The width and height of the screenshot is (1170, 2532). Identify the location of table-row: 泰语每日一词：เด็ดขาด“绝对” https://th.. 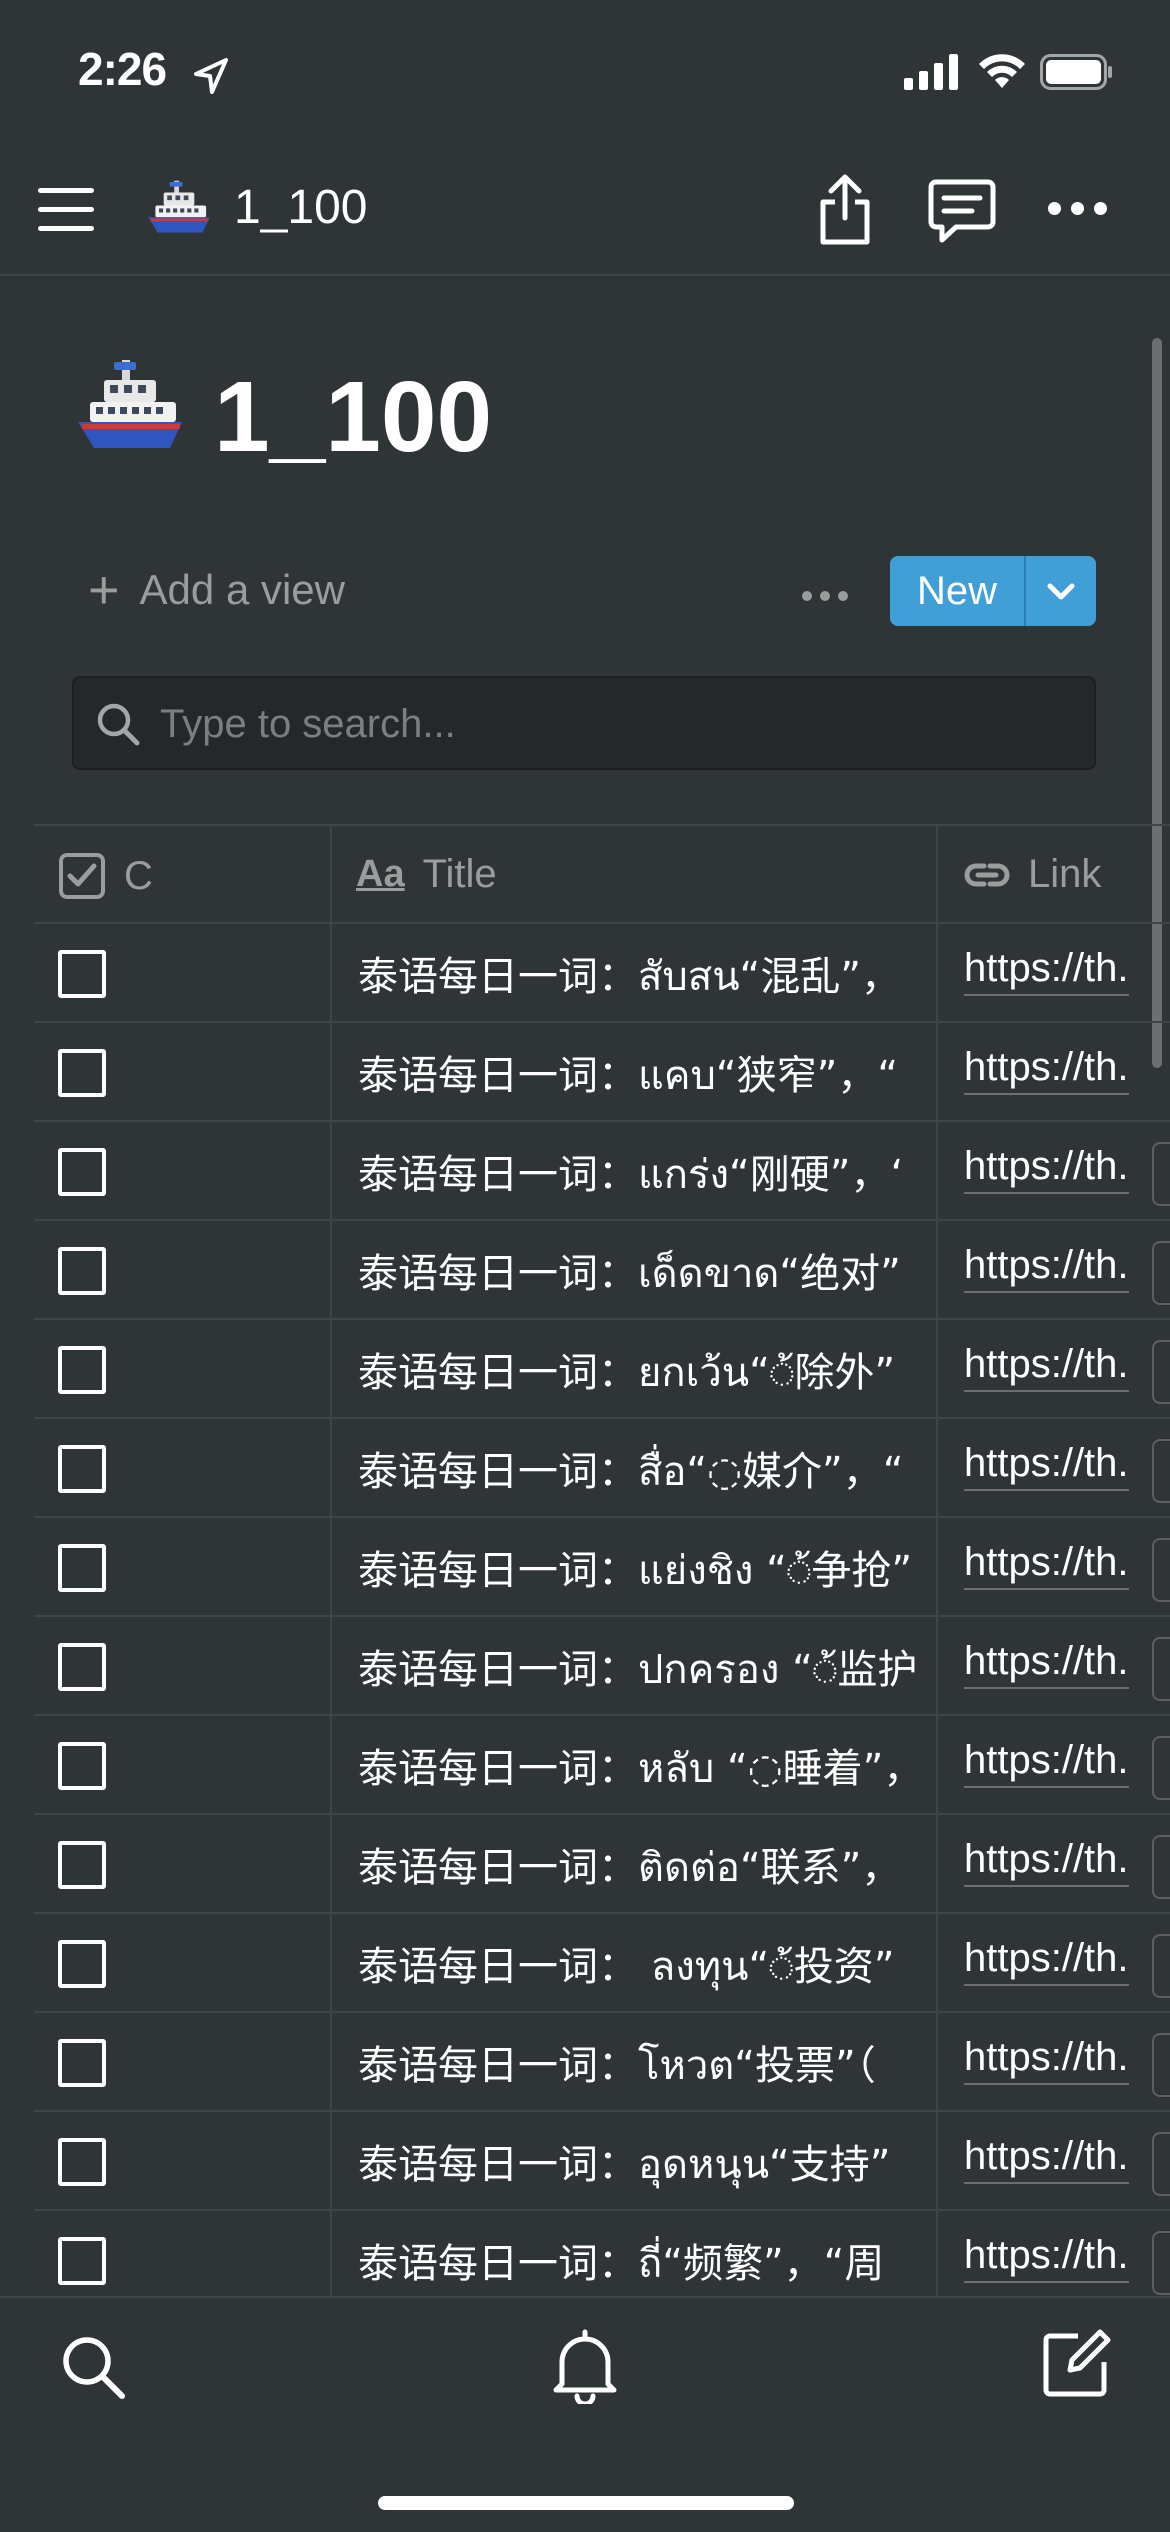
(602, 1270).